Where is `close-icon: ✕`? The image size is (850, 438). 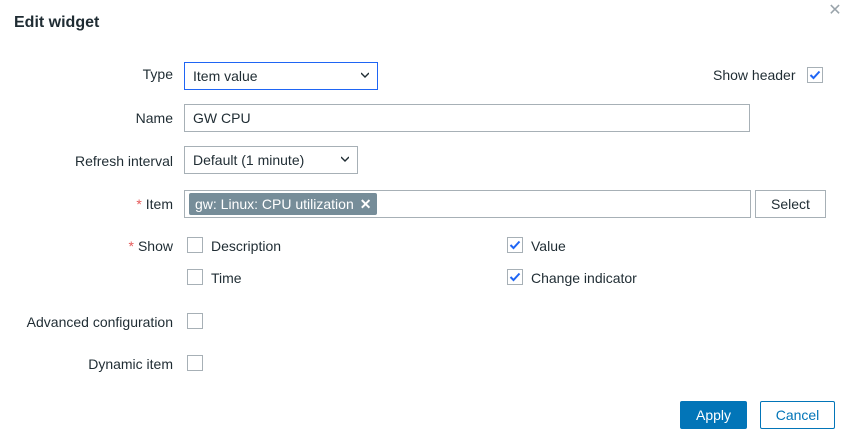 close-icon: ✕ is located at coordinates (835, 11).